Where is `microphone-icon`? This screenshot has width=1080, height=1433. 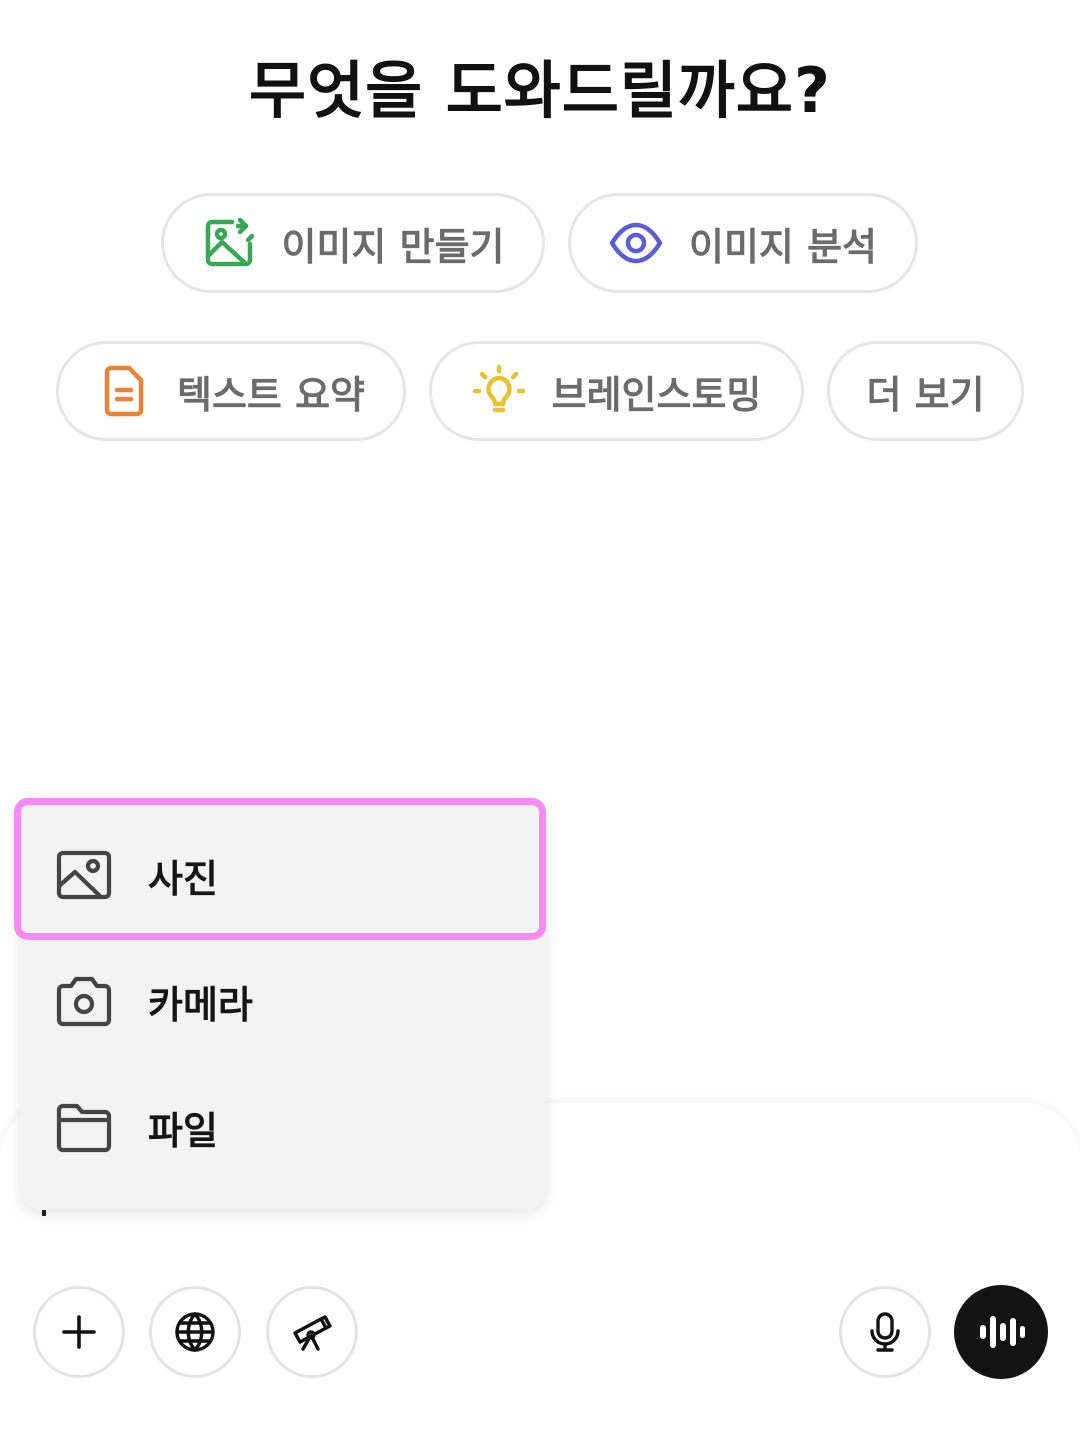
microphone-icon is located at coordinates (885, 1332).